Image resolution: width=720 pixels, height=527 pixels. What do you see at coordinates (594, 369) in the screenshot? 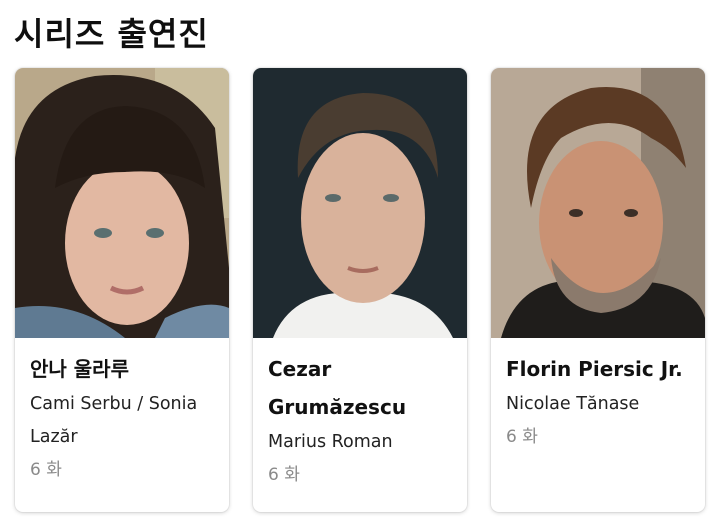
I see `cast-name: Florin Piersic Jr.` at bounding box center [594, 369].